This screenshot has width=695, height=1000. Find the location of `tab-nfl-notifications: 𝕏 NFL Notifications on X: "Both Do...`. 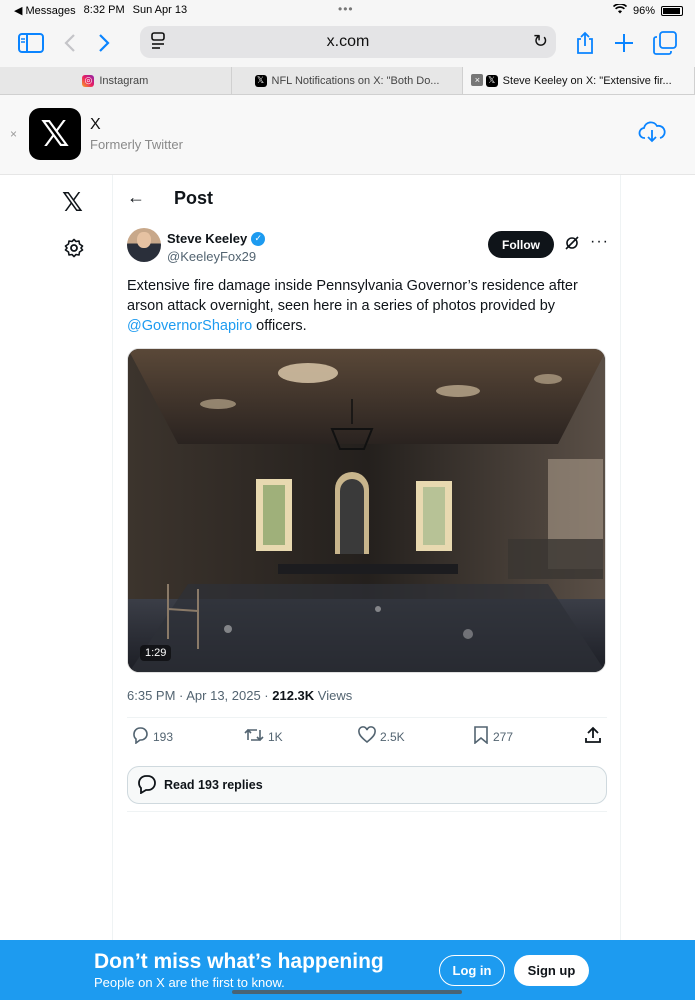

tab-nfl-notifications: 𝕏 NFL Notifications on X: "Both Do... is located at coordinates (348, 80).